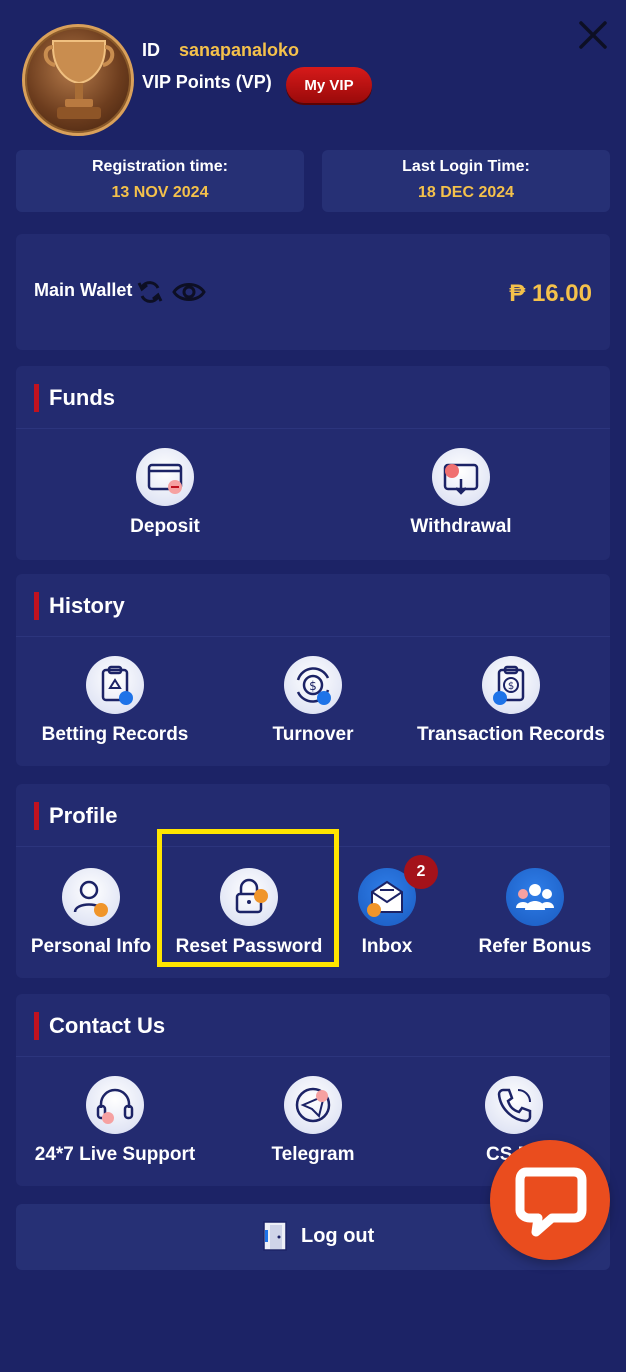 The height and width of the screenshot is (1372, 626). Describe the element at coordinates (115, 685) in the screenshot. I see `betting-records-icon` at that location.